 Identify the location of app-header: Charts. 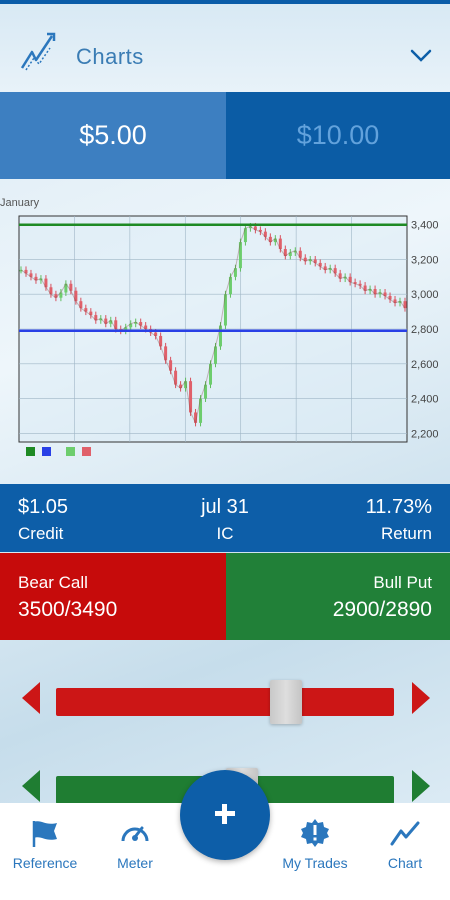
(225, 48).